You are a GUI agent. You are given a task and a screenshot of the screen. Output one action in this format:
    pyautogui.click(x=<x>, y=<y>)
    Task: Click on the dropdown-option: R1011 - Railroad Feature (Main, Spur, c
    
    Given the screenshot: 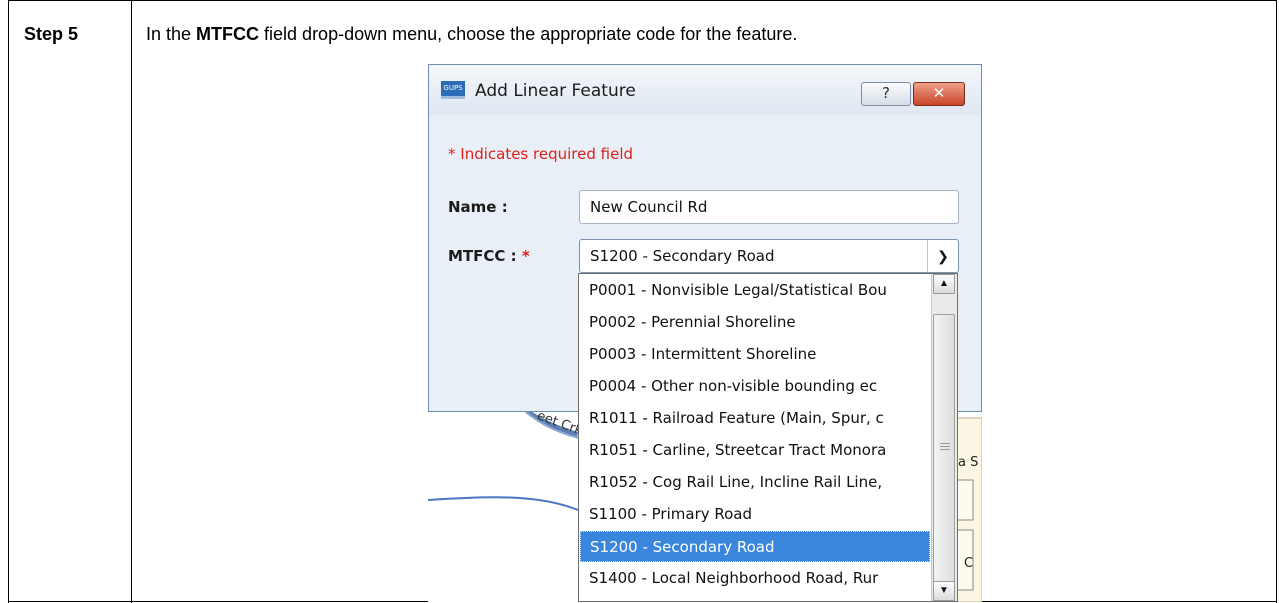 What is the action you would take?
    pyautogui.click(x=755, y=418)
    